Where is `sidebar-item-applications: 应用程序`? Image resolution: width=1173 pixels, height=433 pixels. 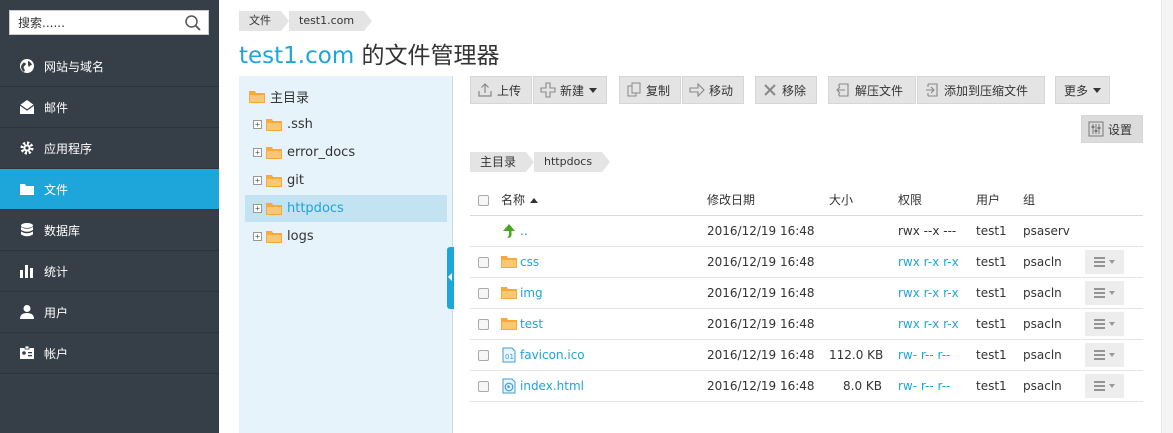 sidebar-item-applications: 应用程序 is located at coordinates (109, 148).